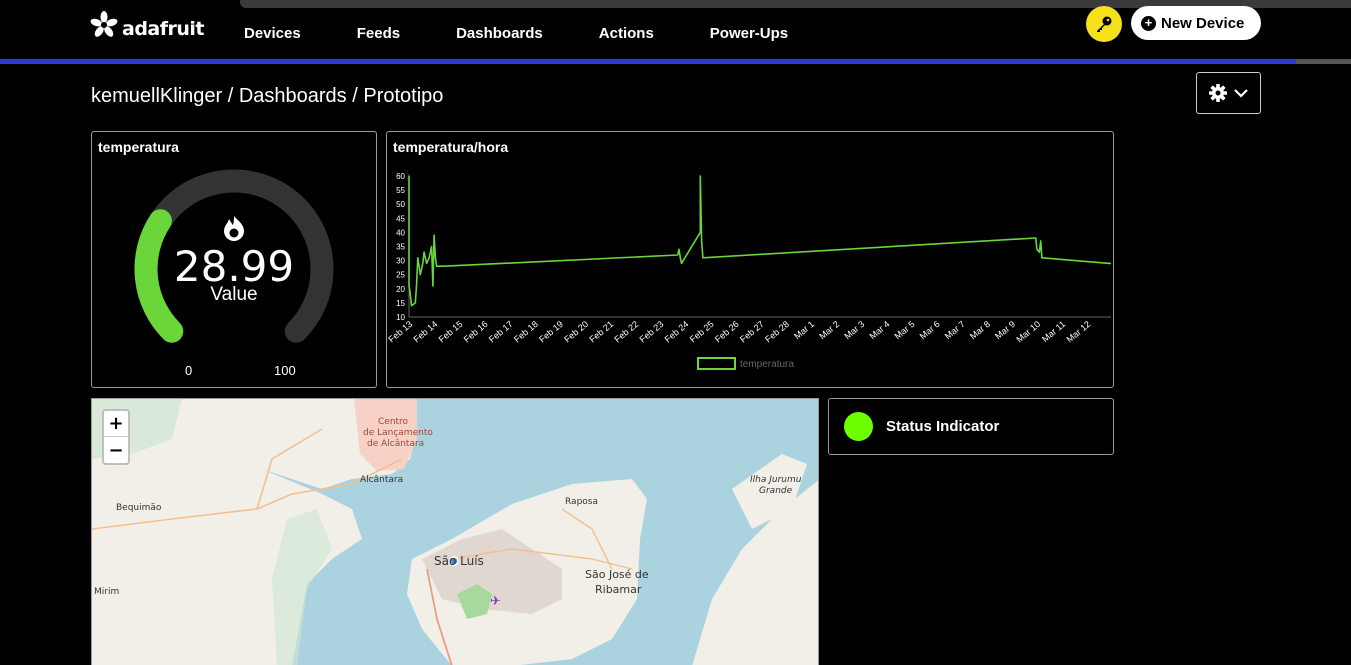 The height and width of the screenshot is (665, 1351). I want to click on header-accent-line, so click(648, 61).